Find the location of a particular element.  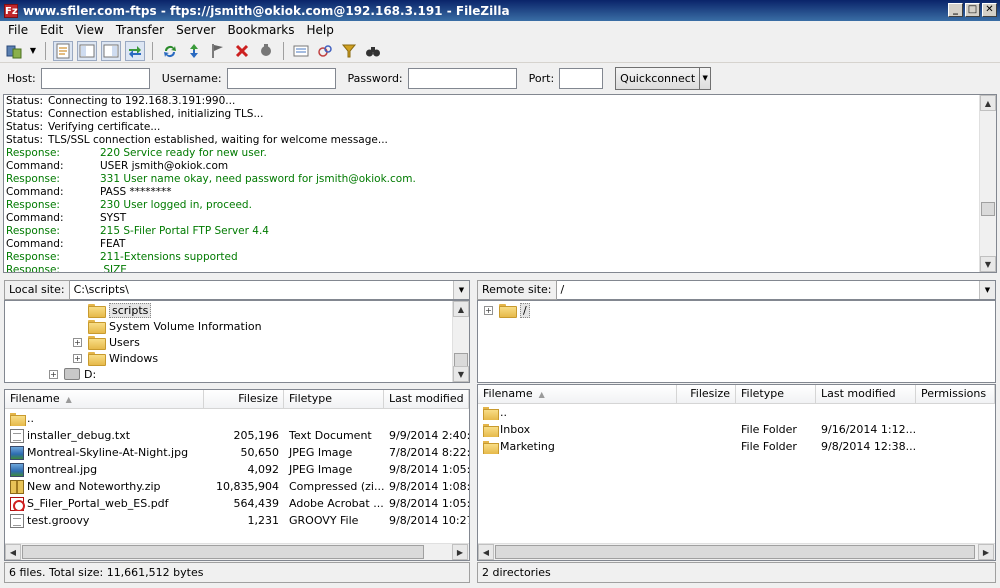

menu-transfer: Transfer is located at coordinates (140, 30).